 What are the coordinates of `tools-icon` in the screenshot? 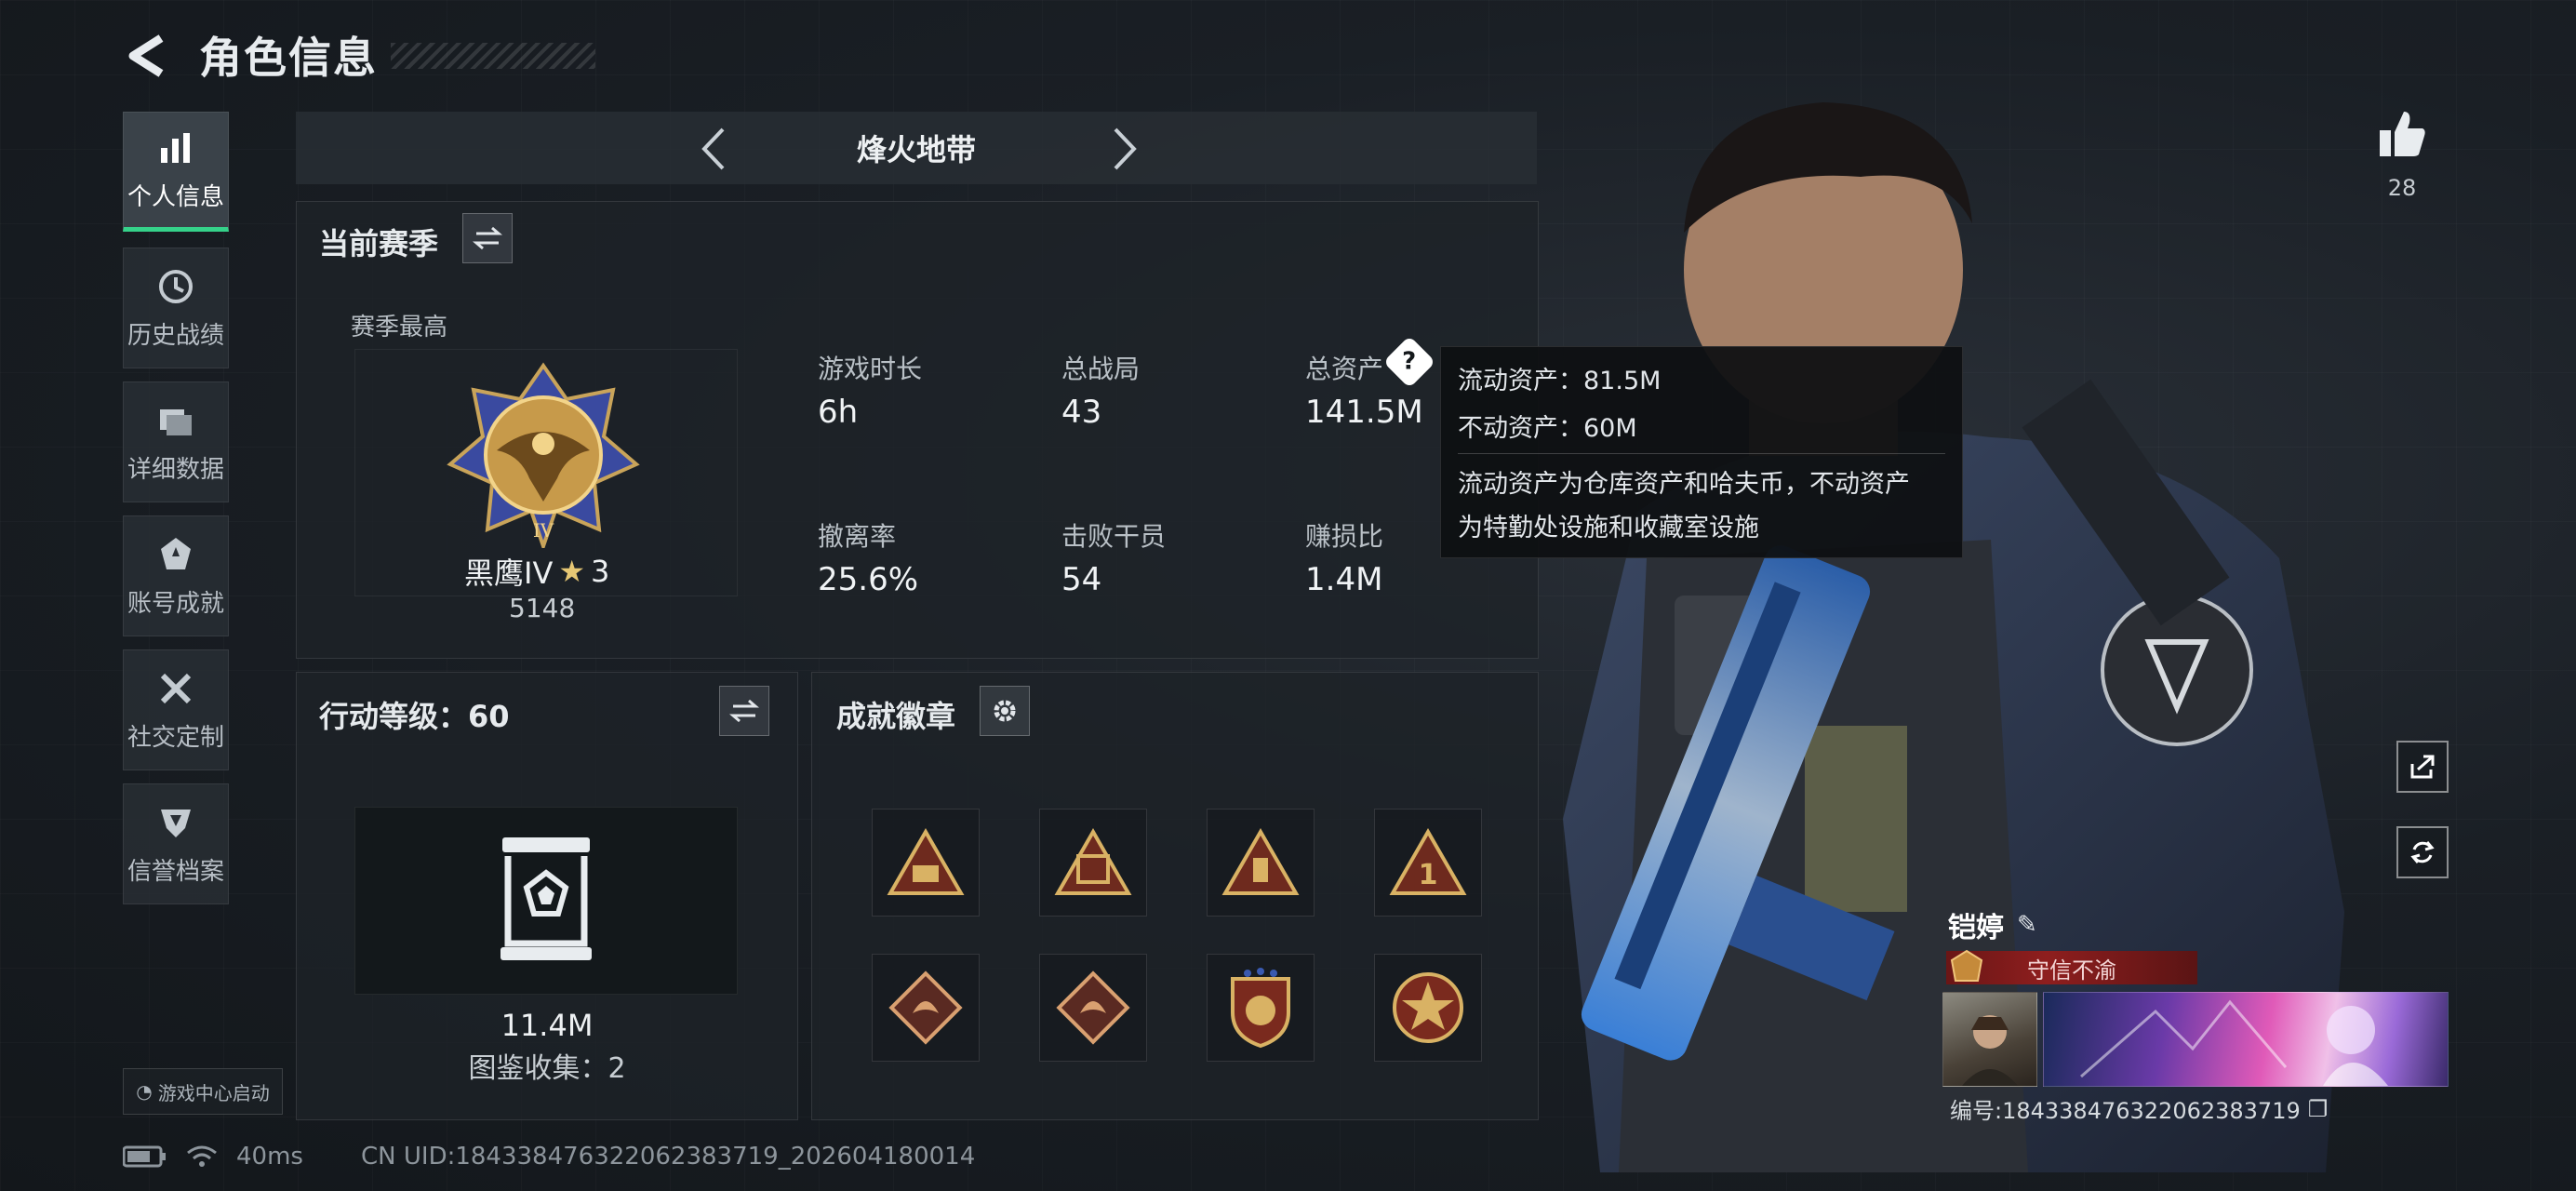 It's located at (175, 688).